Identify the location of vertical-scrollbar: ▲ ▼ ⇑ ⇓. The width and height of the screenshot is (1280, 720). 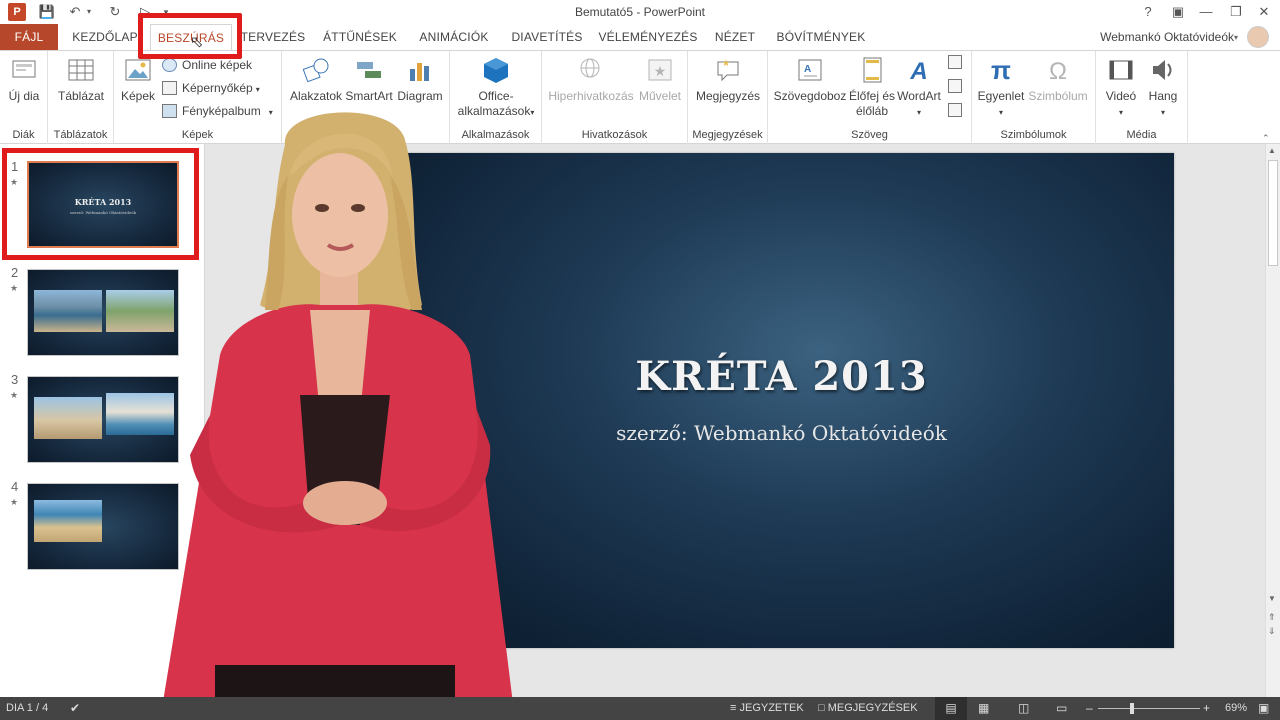
(1272, 420).